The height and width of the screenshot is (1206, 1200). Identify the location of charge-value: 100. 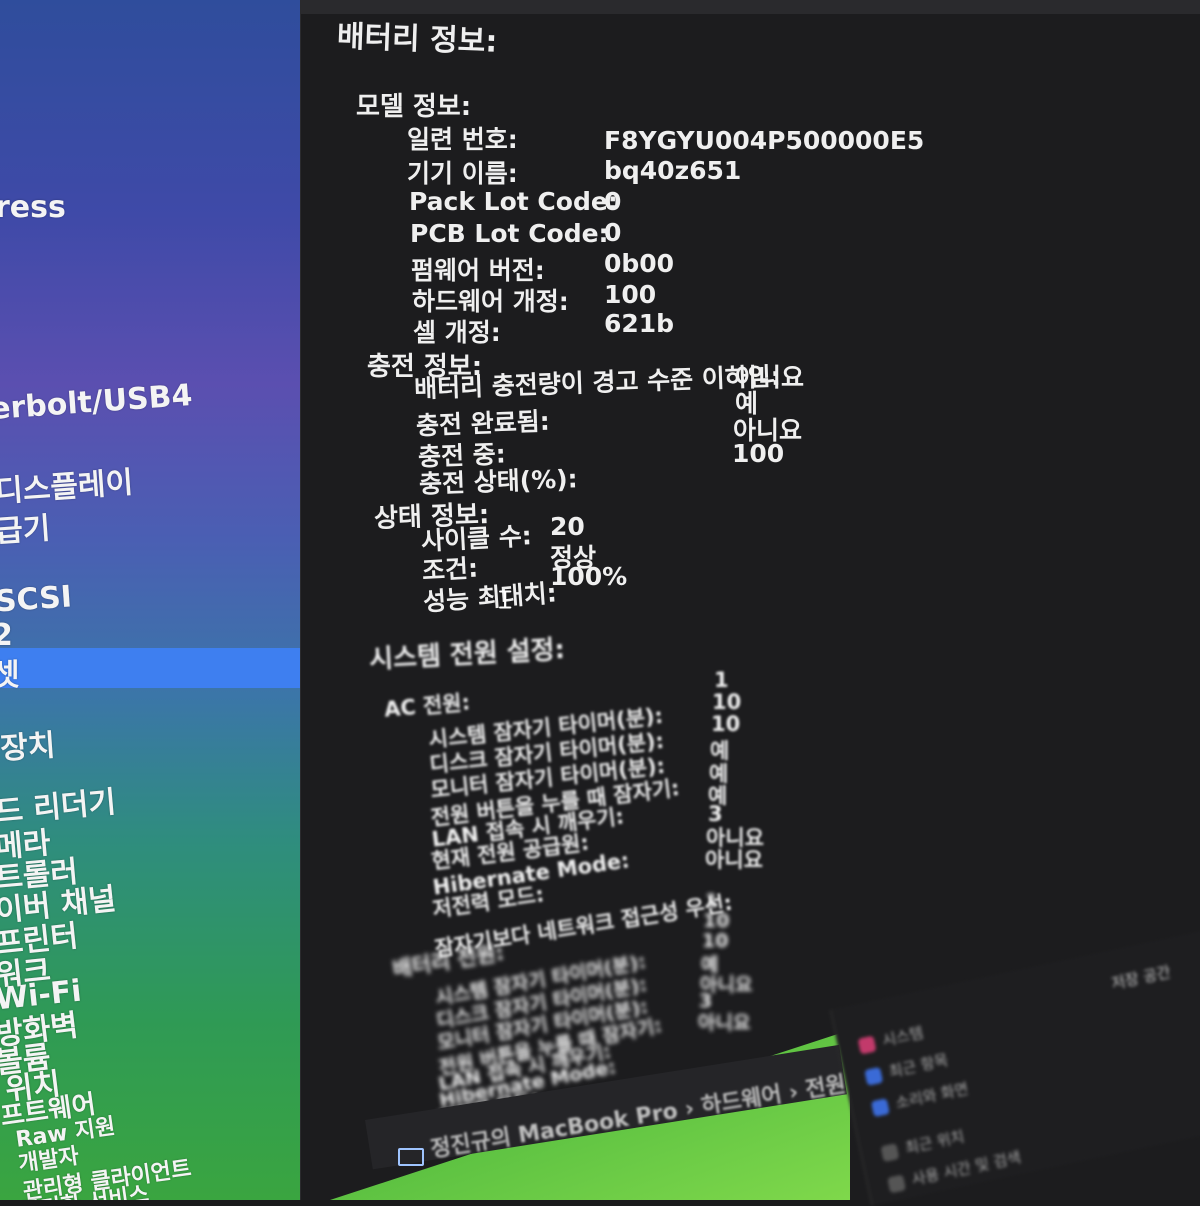
(758, 453).